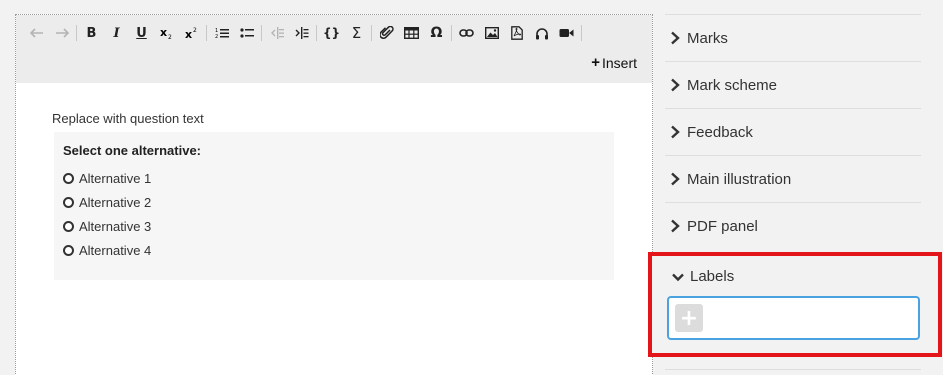 This screenshot has width=943, height=375. I want to click on add-label-button: +, so click(689, 318).